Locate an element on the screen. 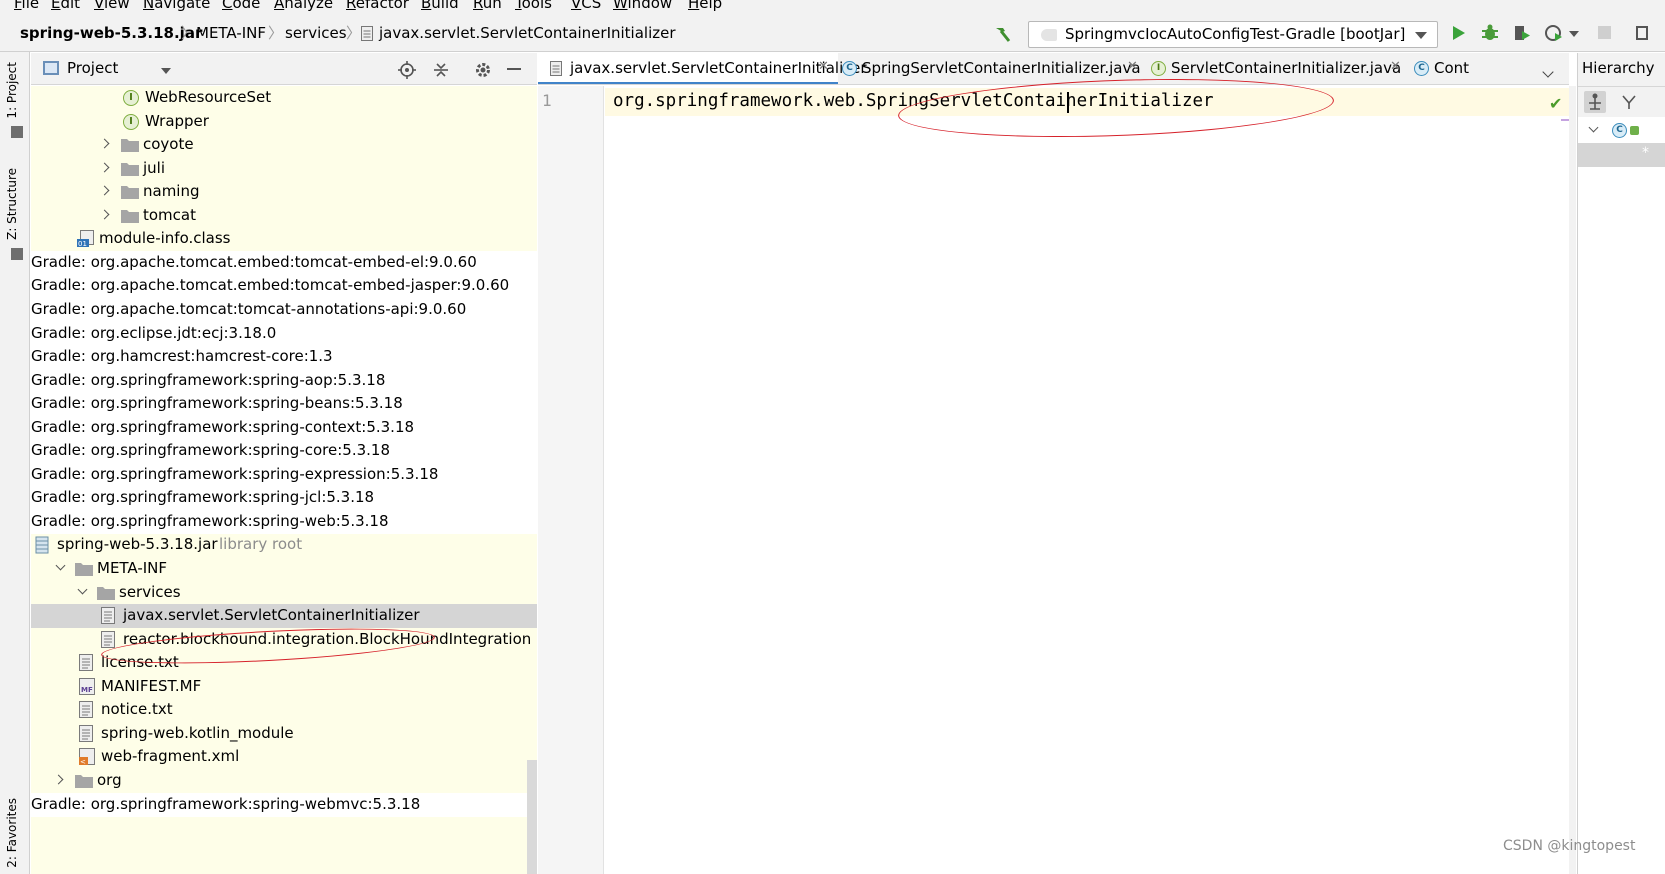  debug-icon is located at coordinates (1490, 33).